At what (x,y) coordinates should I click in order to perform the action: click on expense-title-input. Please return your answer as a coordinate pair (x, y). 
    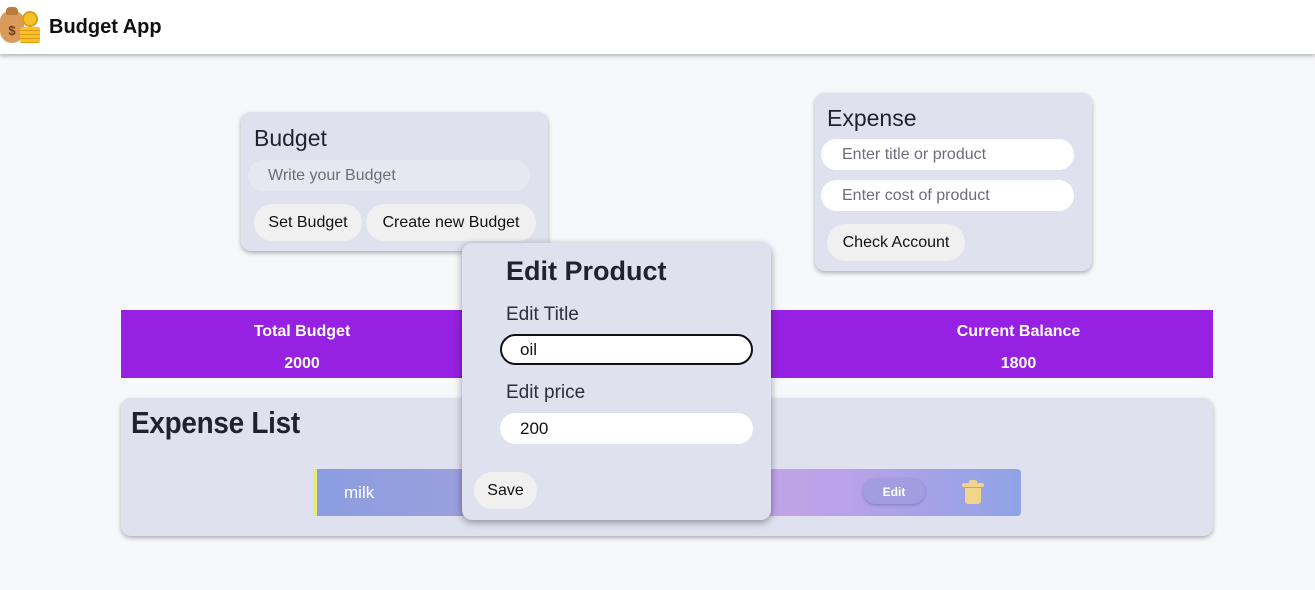
    Looking at the image, I should click on (947, 154).